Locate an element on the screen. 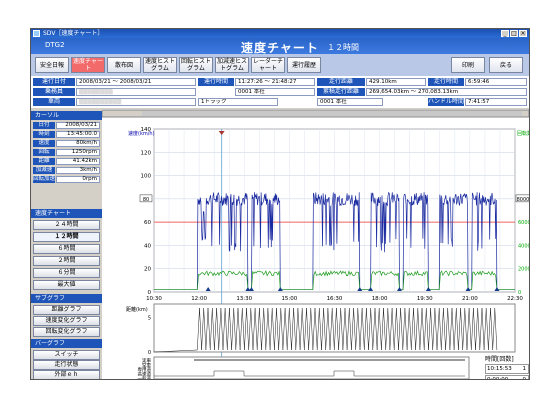  radar-chart-button: レーダーチャート is located at coordinates (268, 65).